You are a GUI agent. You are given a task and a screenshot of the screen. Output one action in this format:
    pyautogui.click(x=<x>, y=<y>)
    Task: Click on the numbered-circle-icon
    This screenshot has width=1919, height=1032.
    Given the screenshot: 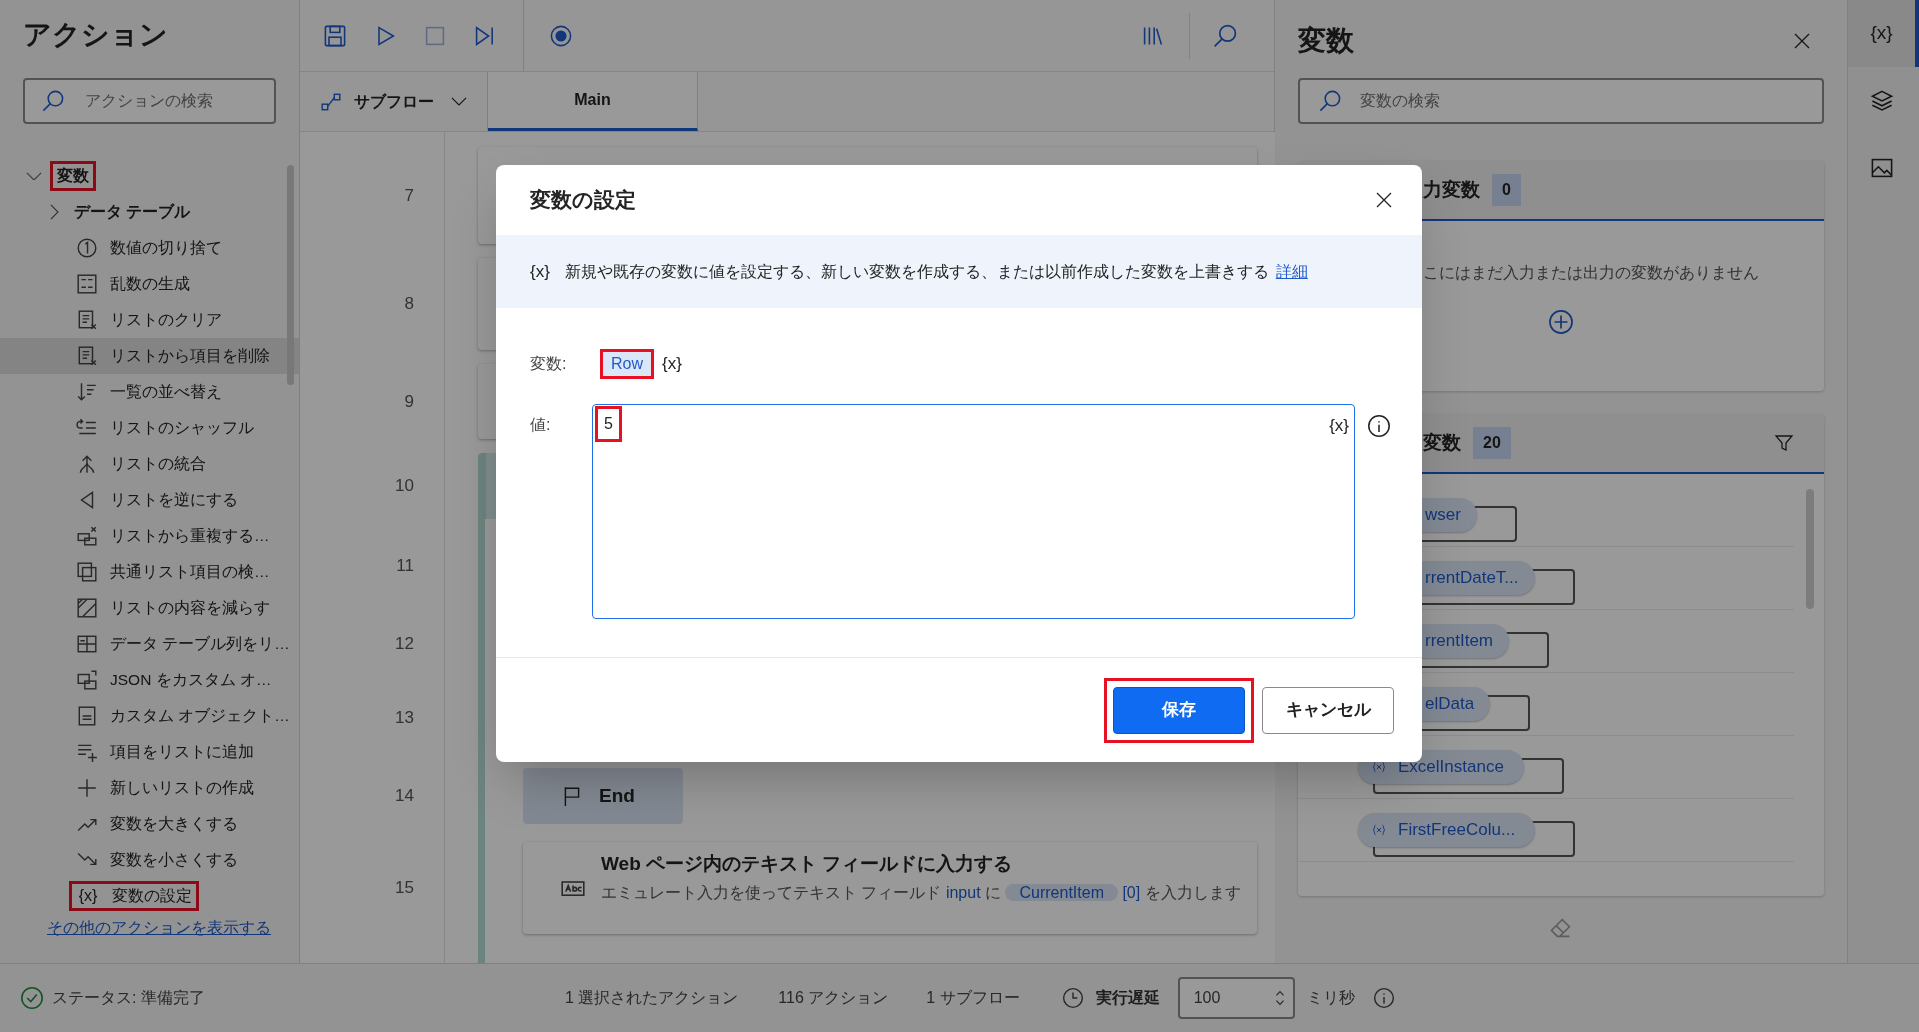 What is the action you would take?
    pyautogui.click(x=87, y=248)
    